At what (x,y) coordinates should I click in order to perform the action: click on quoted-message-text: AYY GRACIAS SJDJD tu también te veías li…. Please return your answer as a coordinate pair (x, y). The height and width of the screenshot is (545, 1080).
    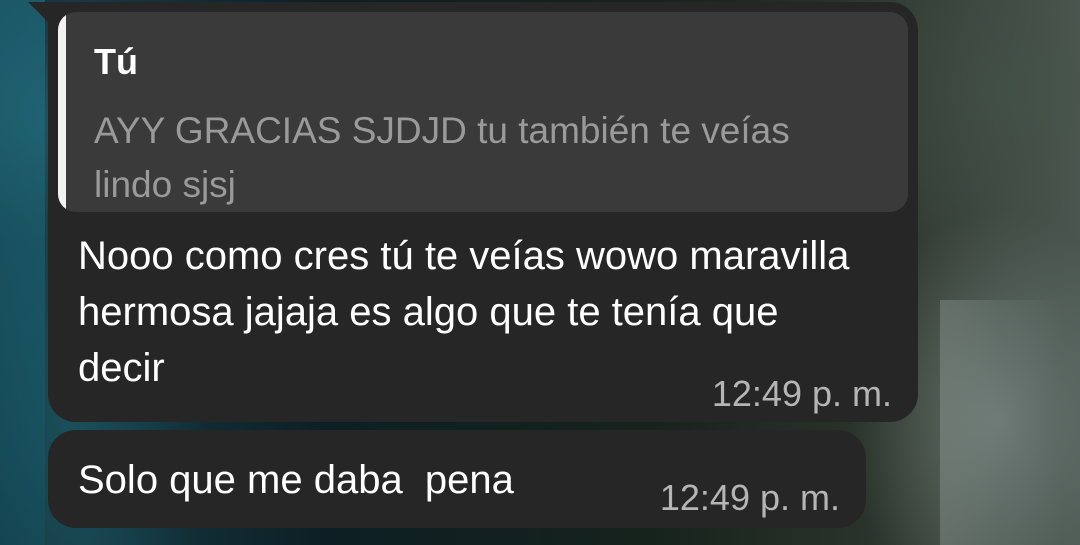
    Looking at the image, I should click on (442, 157).